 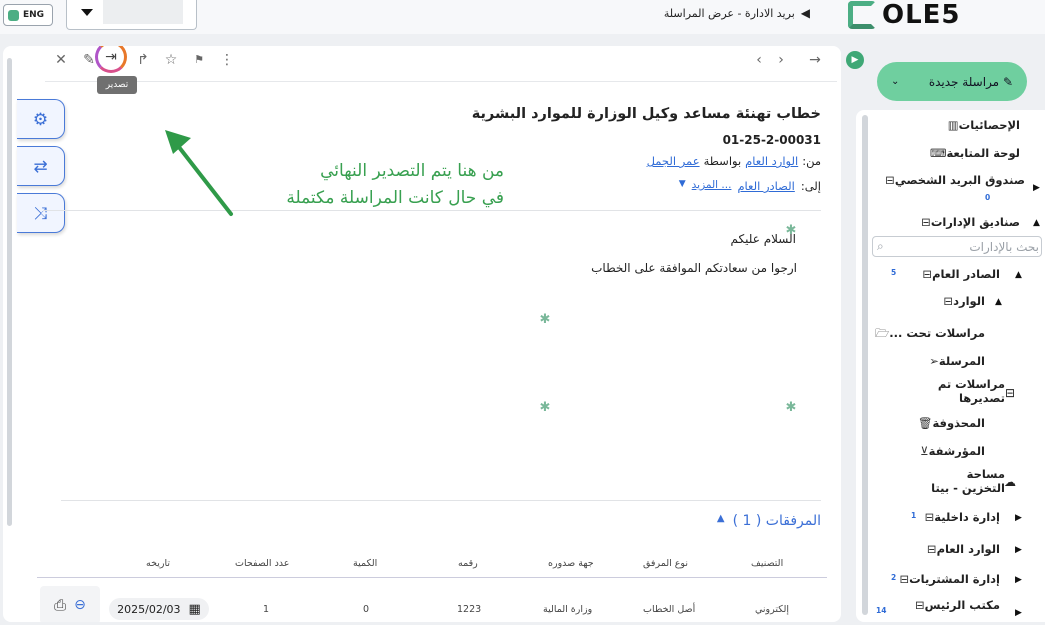 I want to click on print-icon: ⎙, so click(x=60, y=605).